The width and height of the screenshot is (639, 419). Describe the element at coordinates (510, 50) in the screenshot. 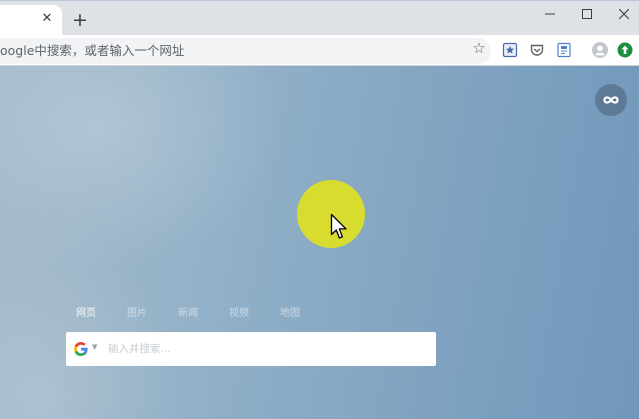

I see `bookmark-extension-icon` at that location.